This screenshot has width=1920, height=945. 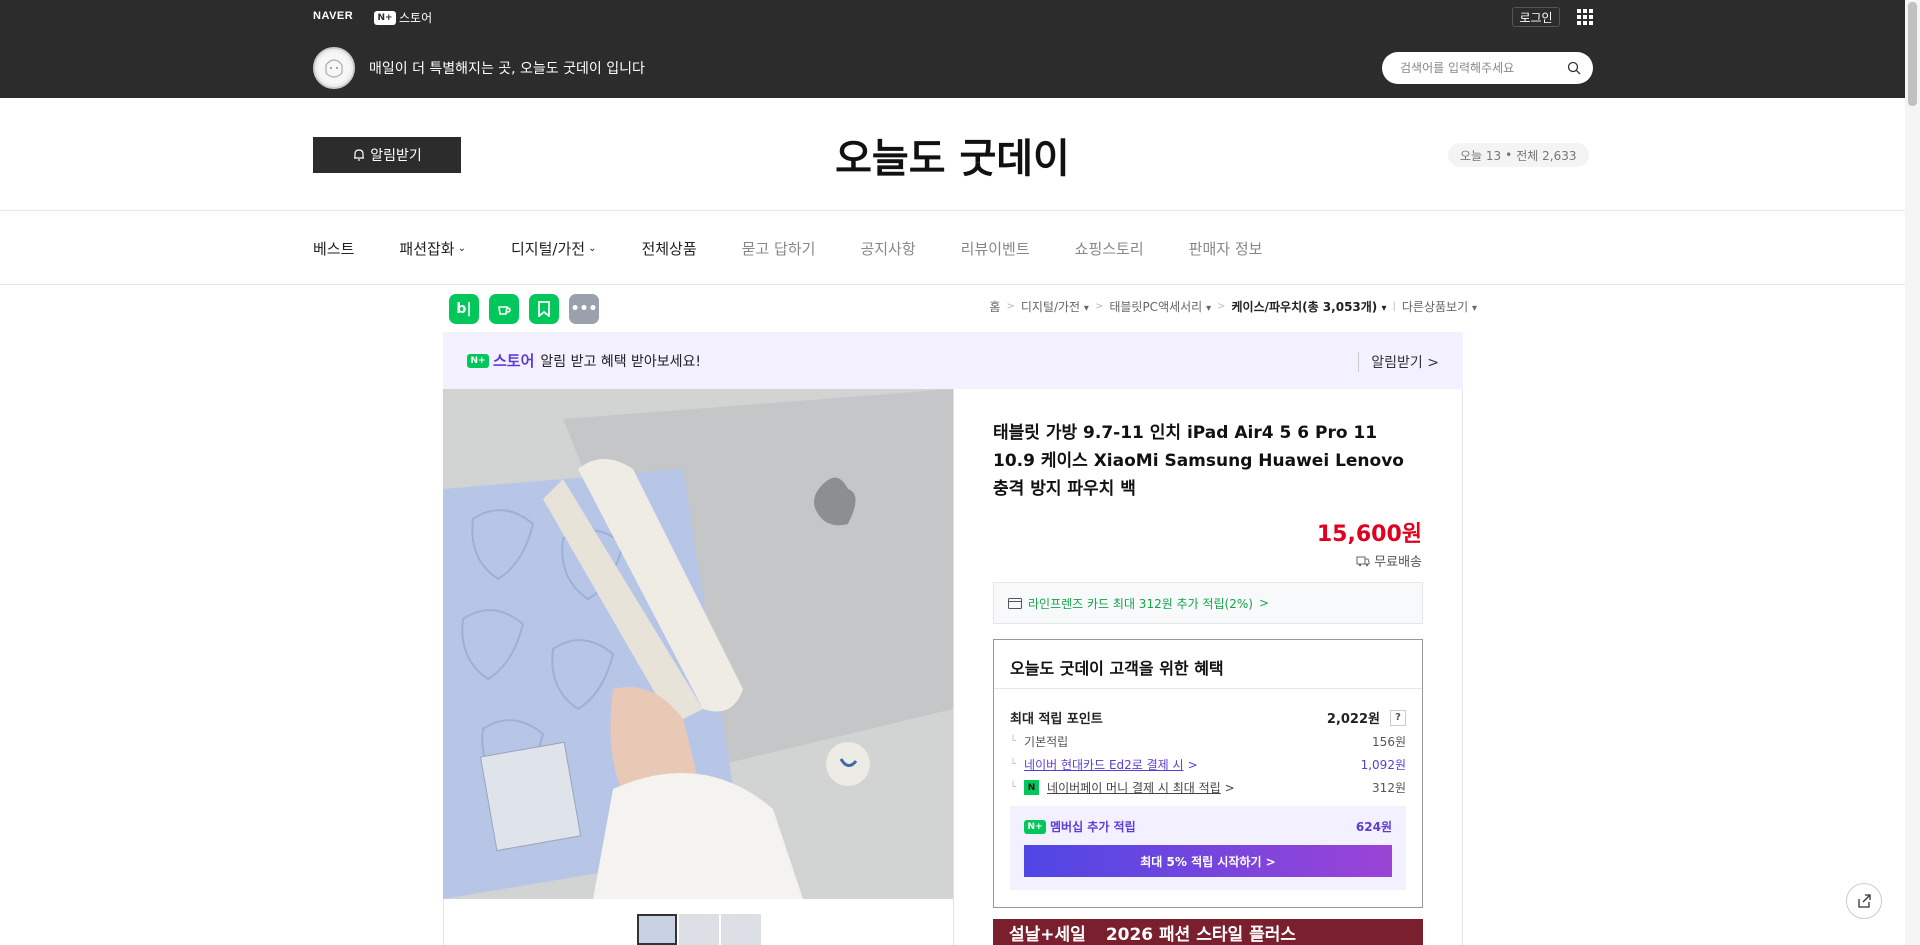 What do you see at coordinates (1055, 306) in the screenshot?
I see `breadcrumb-digital: 디지털/가전 ▾` at bounding box center [1055, 306].